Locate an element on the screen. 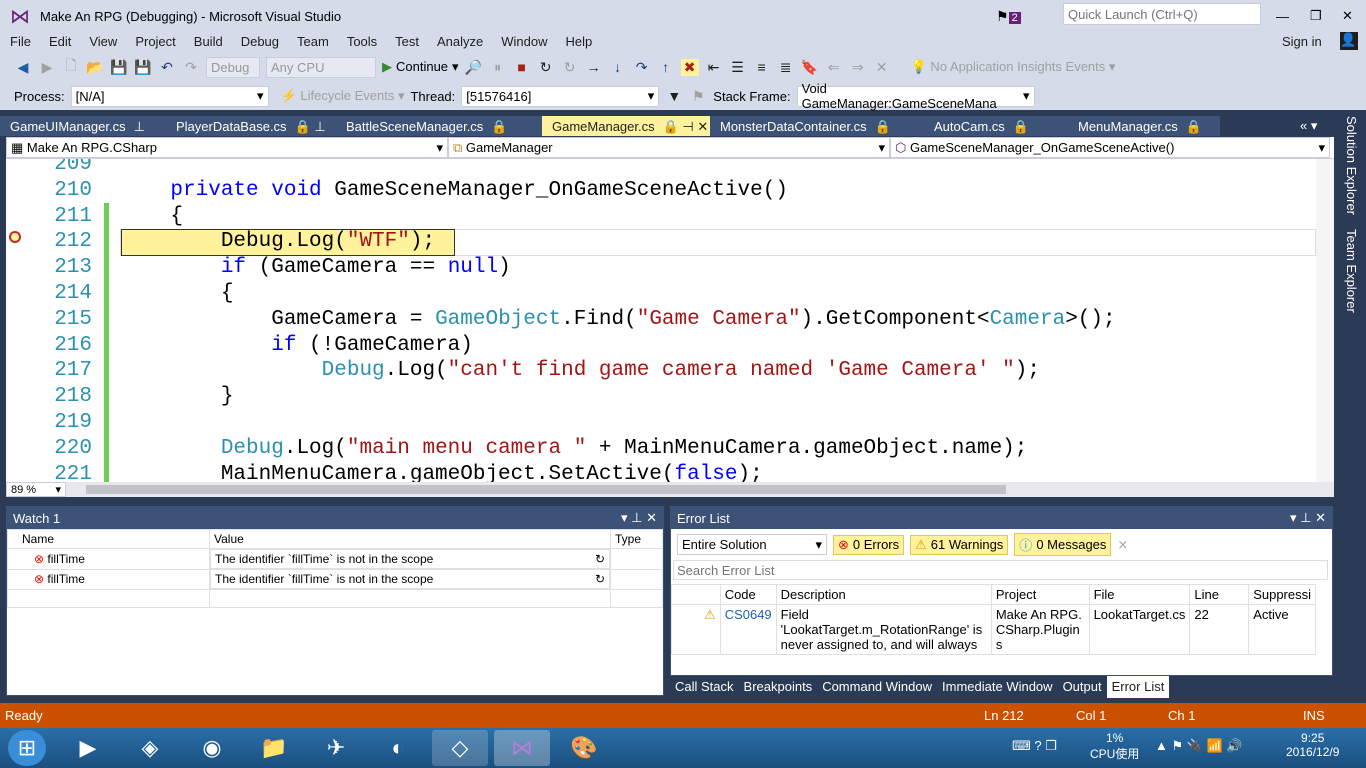  continue-button: ▶ Continue ▾ is located at coordinates (420, 67).